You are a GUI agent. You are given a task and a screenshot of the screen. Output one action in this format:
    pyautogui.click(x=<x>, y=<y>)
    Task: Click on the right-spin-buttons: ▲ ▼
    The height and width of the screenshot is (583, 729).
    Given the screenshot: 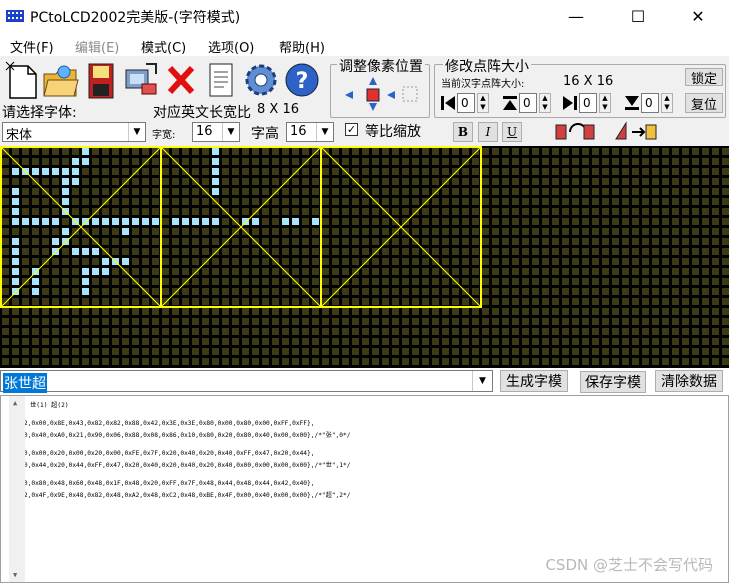 What is the action you would take?
    pyautogui.click(x=605, y=103)
    